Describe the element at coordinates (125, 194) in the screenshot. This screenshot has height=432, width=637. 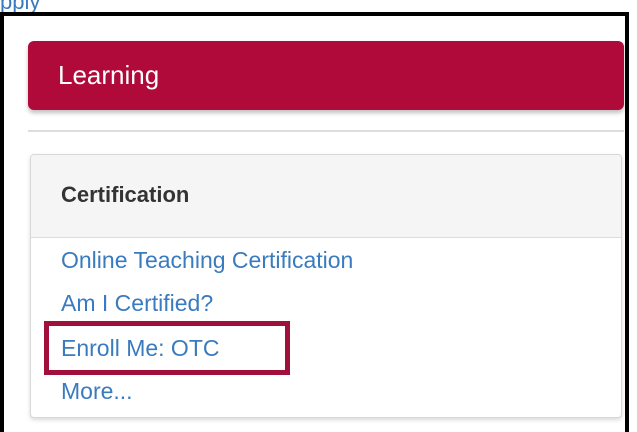
I see `certification-title: Certification` at that location.